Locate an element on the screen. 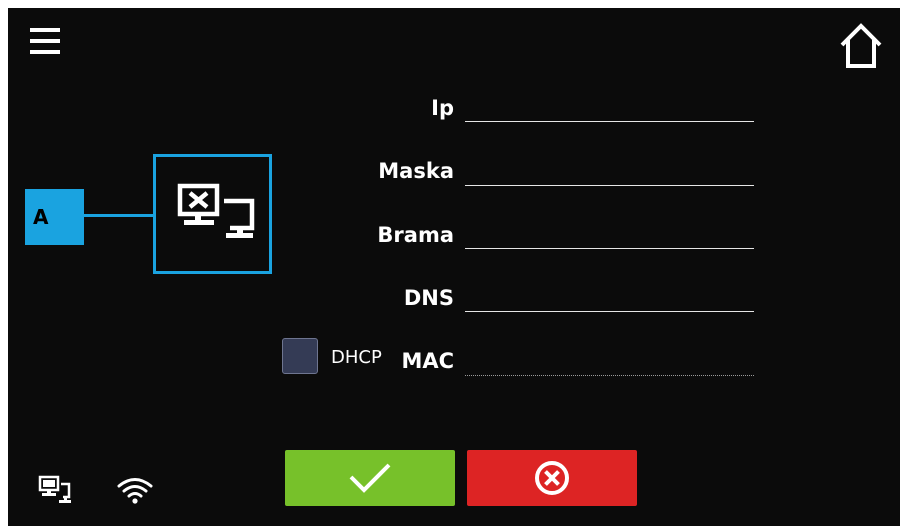 Image resolution: width=906 pixels, height=532 pixels. gateway-input is located at coordinates (611, 234).